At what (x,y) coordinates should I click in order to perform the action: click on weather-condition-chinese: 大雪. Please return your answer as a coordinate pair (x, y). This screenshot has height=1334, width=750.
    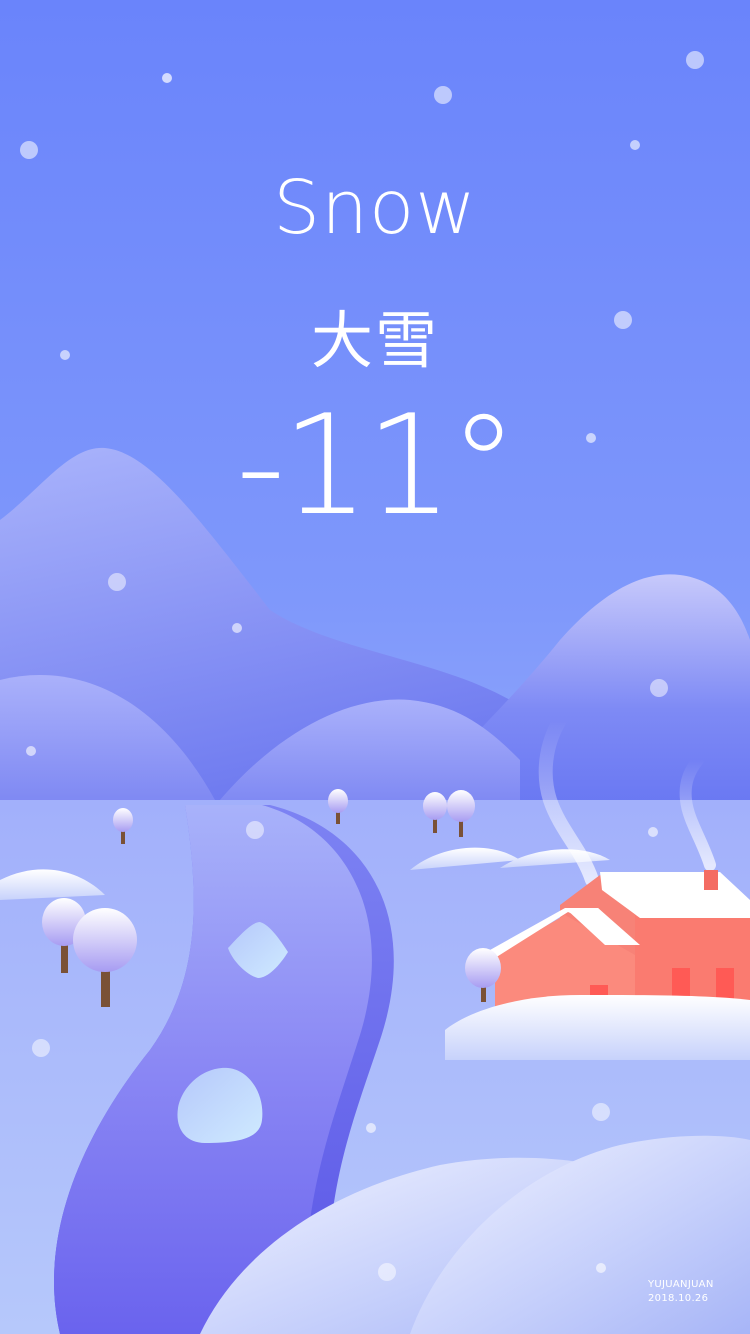
    Looking at the image, I should click on (374, 340).